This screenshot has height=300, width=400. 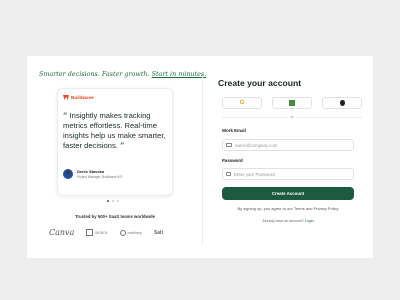 I want to click on microsoft-icon, so click(x=292, y=103).